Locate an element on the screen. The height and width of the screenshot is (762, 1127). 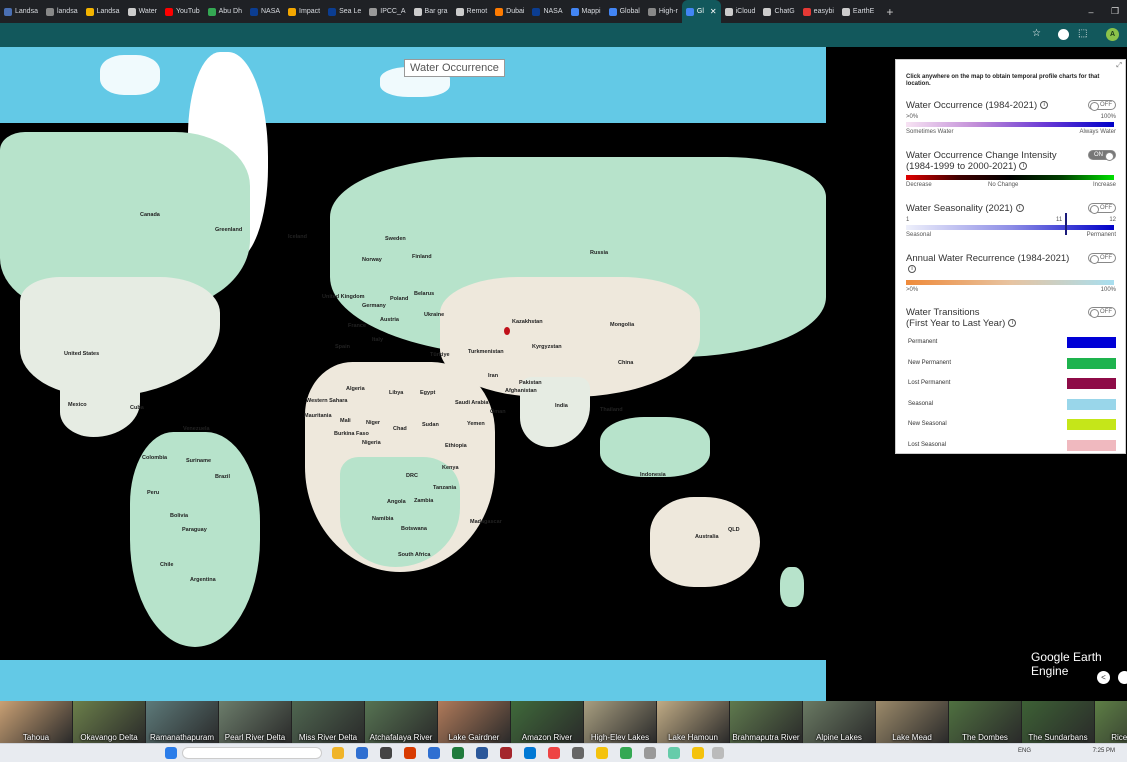
new-tab-button: + is located at coordinates (889, 12).